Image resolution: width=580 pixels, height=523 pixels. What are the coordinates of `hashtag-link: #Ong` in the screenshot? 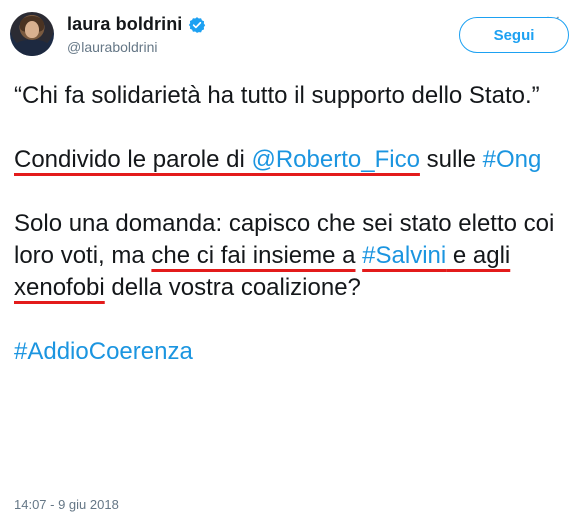 It's located at (512, 159).